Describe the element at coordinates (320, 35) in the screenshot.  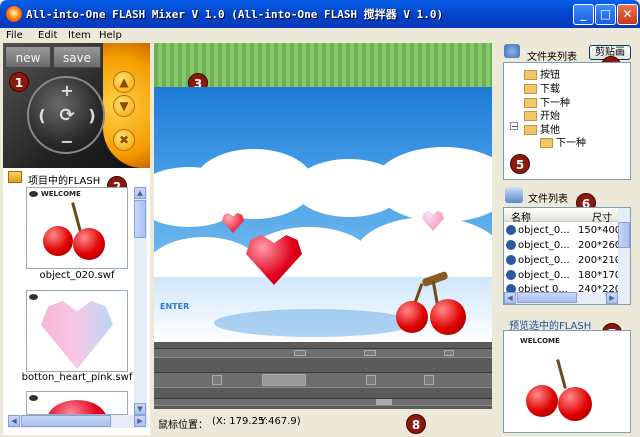
I see `menu-bar` at that location.